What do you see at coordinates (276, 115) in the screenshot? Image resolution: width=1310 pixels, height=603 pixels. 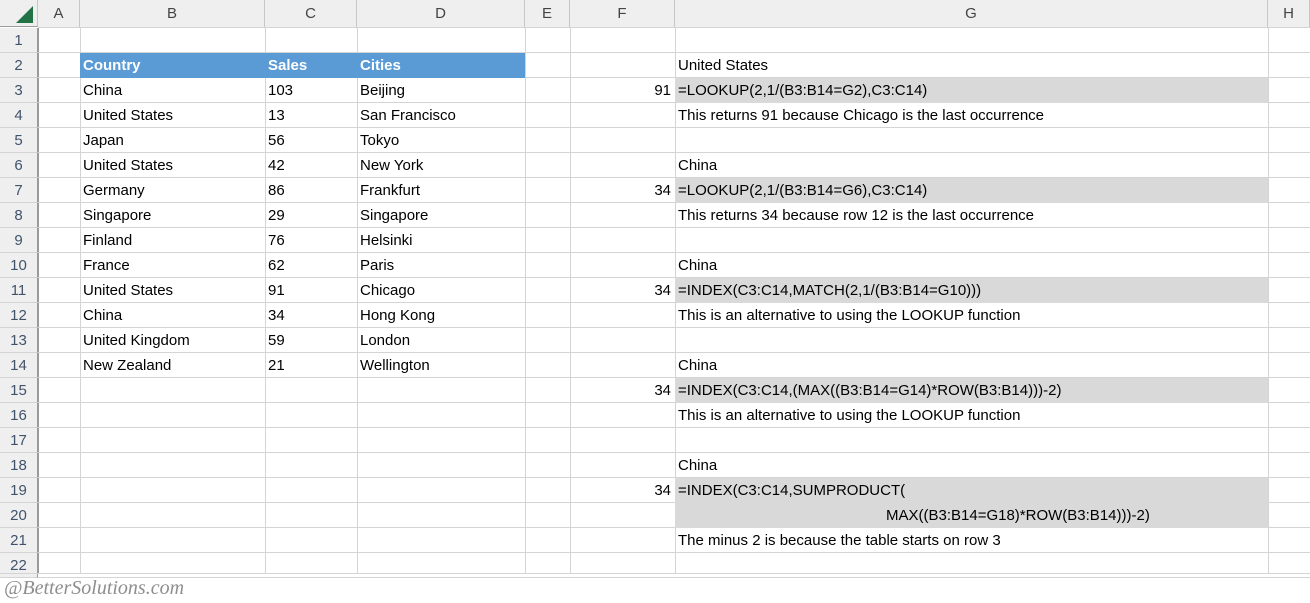 I see `table-cell-sales: 13` at bounding box center [276, 115].